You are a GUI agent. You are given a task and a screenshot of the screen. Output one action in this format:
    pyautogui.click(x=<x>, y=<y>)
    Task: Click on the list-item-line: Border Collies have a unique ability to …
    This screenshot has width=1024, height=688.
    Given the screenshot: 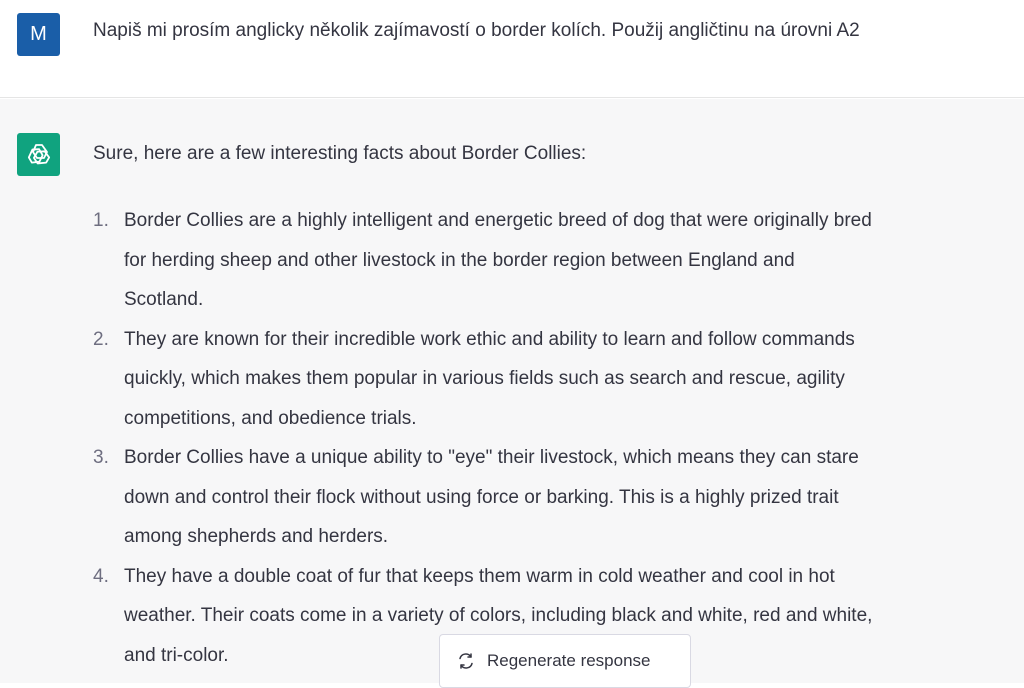 What is the action you would take?
    pyautogui.click(x=491, y=457)
    